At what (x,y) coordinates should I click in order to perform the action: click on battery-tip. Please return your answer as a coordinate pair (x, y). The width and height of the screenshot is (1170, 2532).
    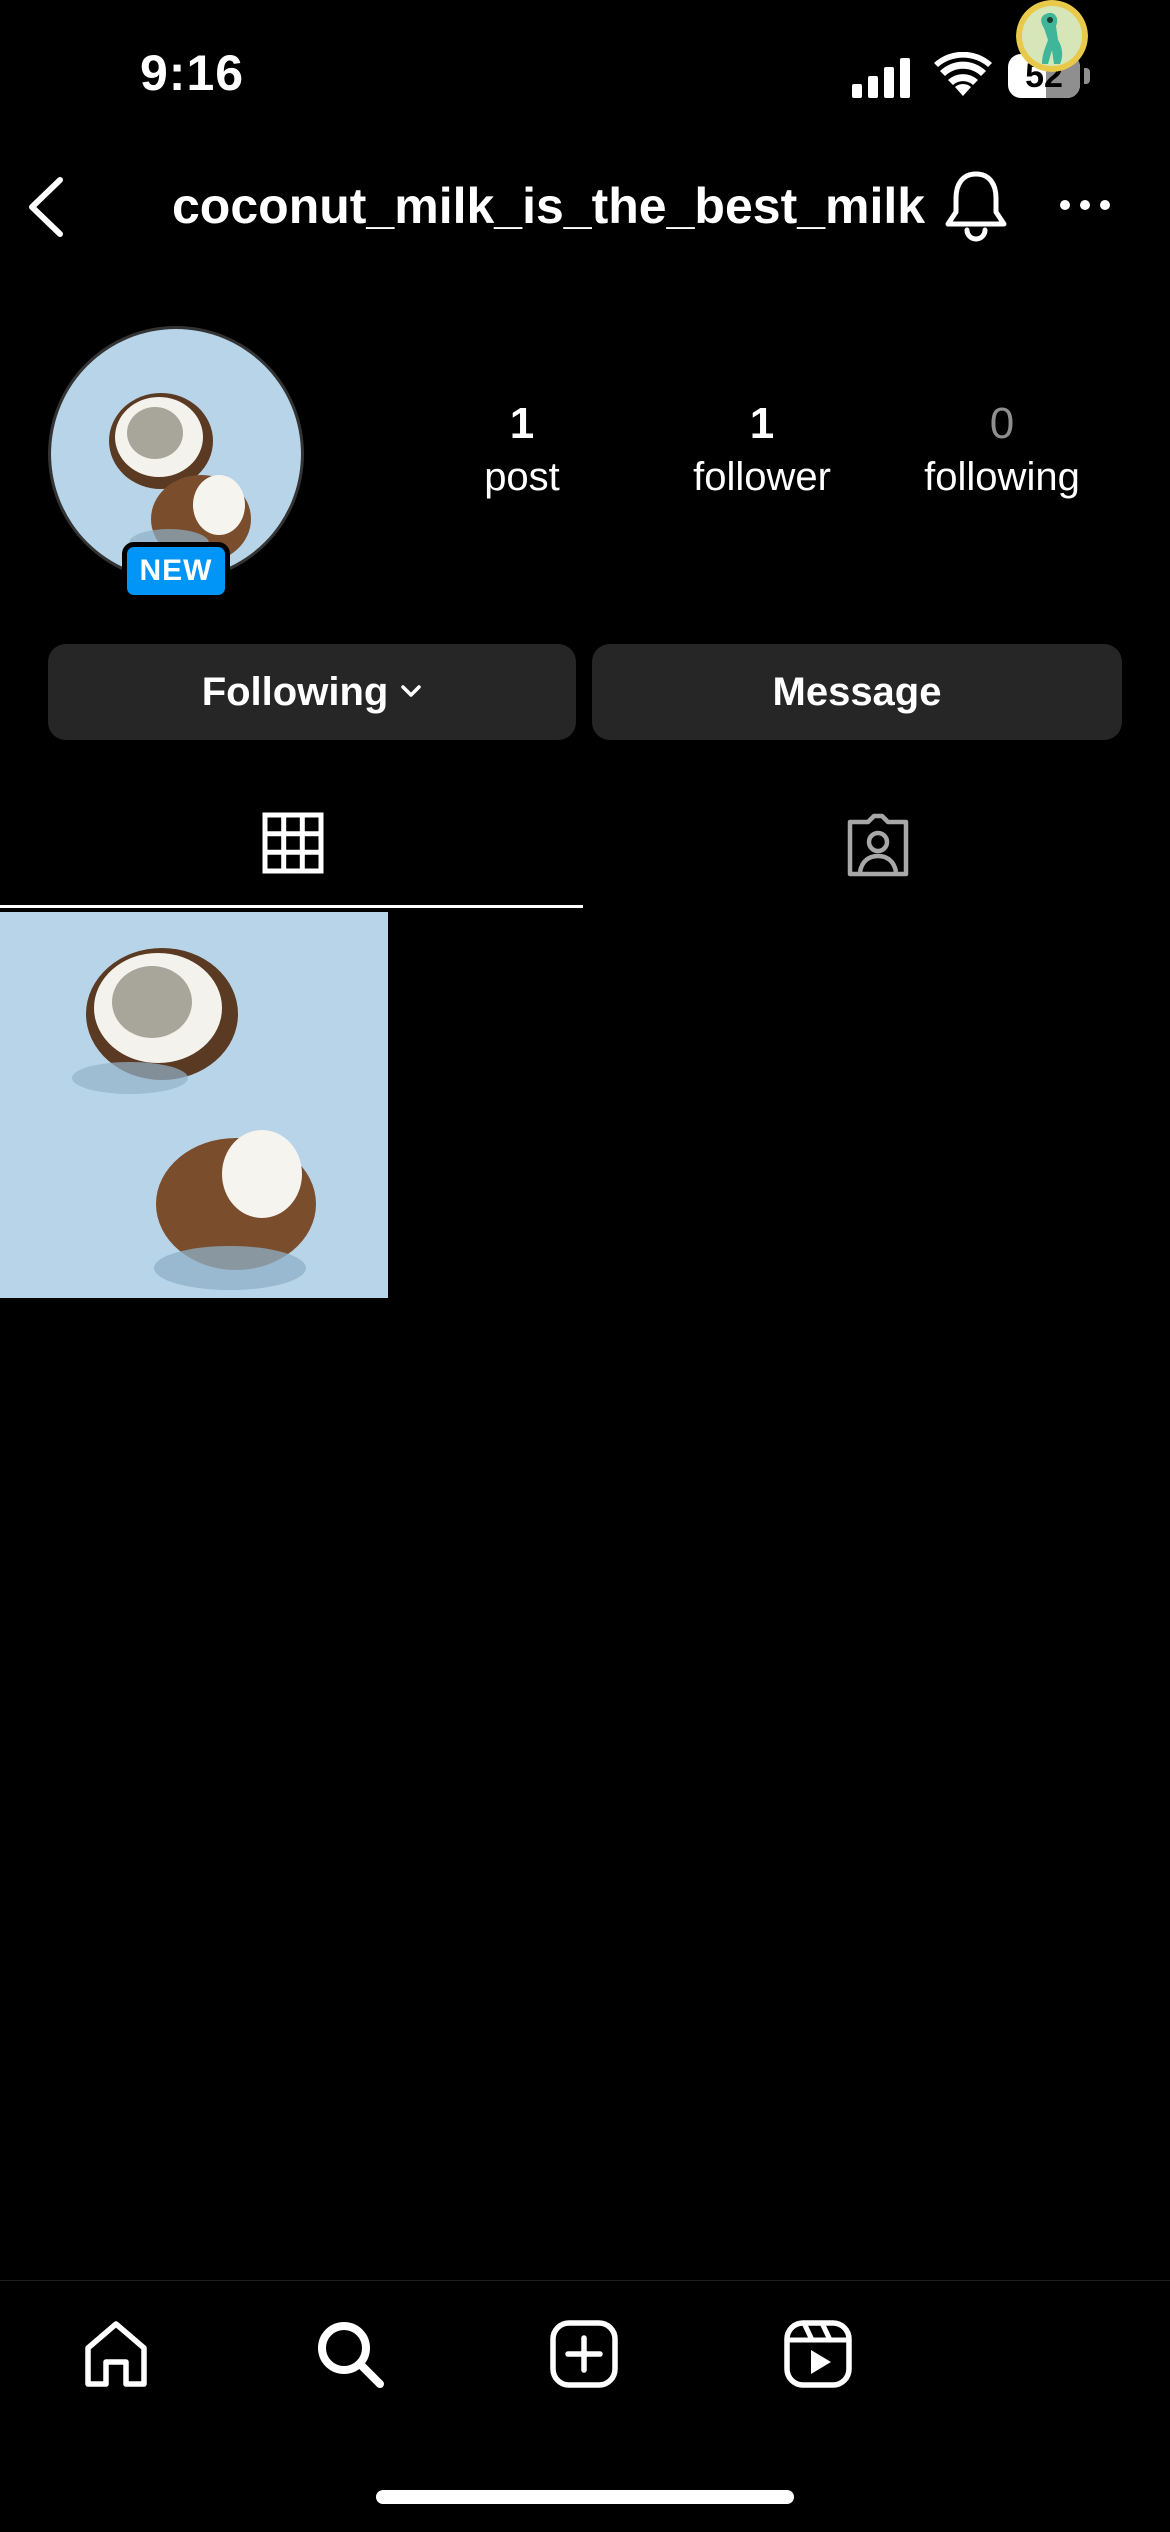
    Looking at the image, I should click on (1087, 76).